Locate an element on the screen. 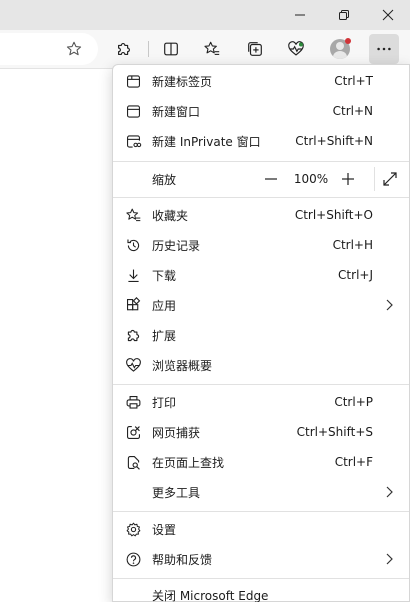  menu-label: 历史记录 is located at coordinates (176, 245).